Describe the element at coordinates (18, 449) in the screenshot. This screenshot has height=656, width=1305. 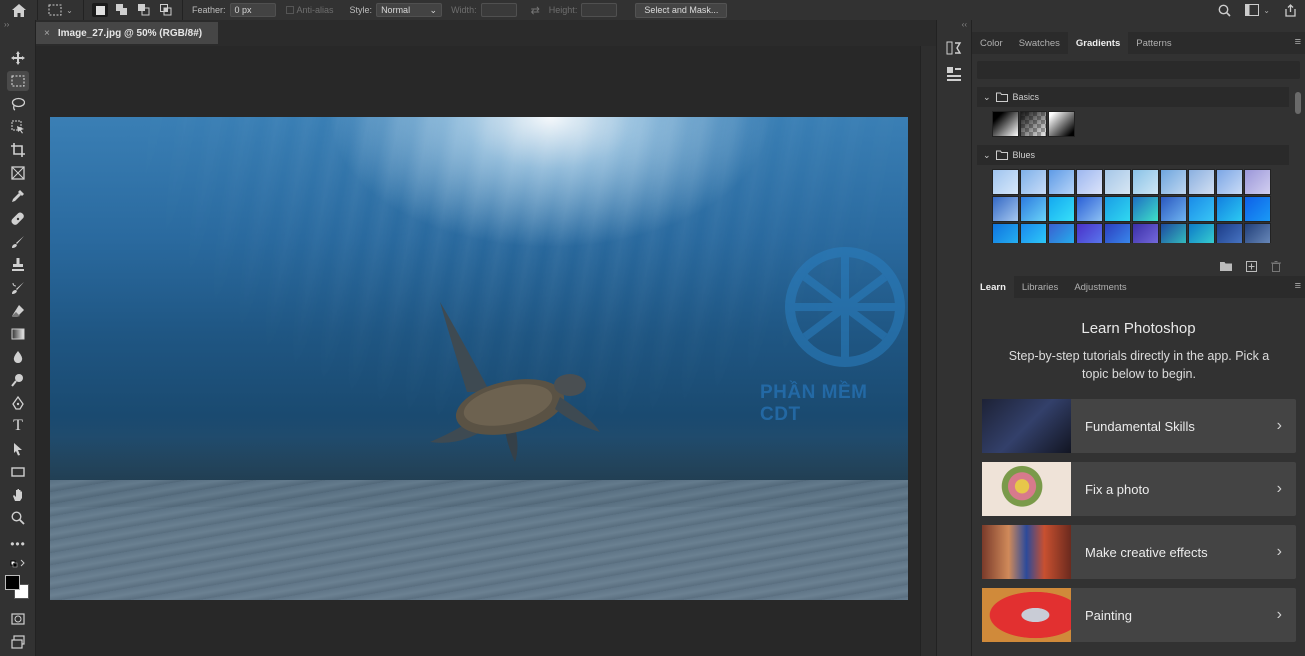
I see `path-selection-tool` at that location.